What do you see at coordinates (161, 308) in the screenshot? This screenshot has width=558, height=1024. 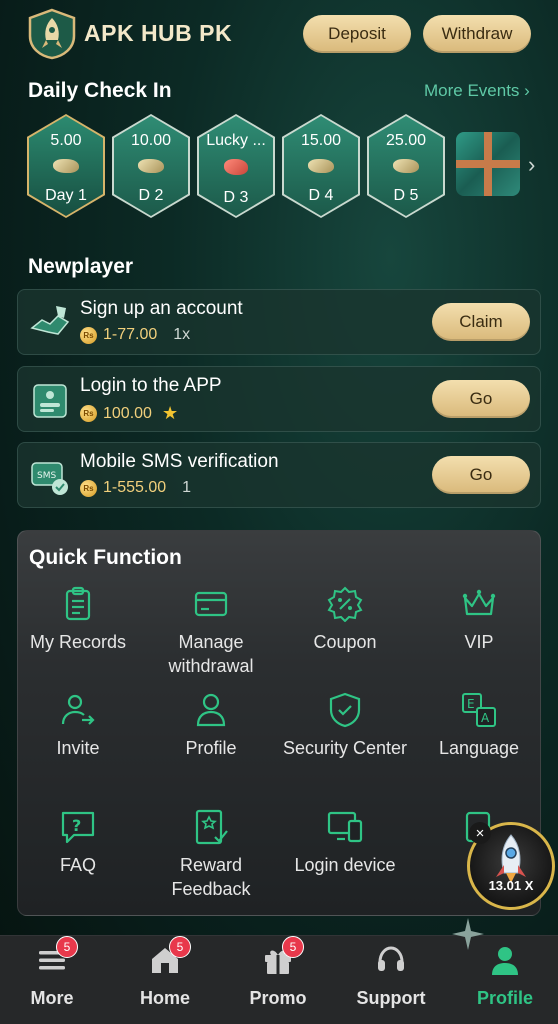 I see `task-title: Sign up an account` at bounding box center [161, 308].